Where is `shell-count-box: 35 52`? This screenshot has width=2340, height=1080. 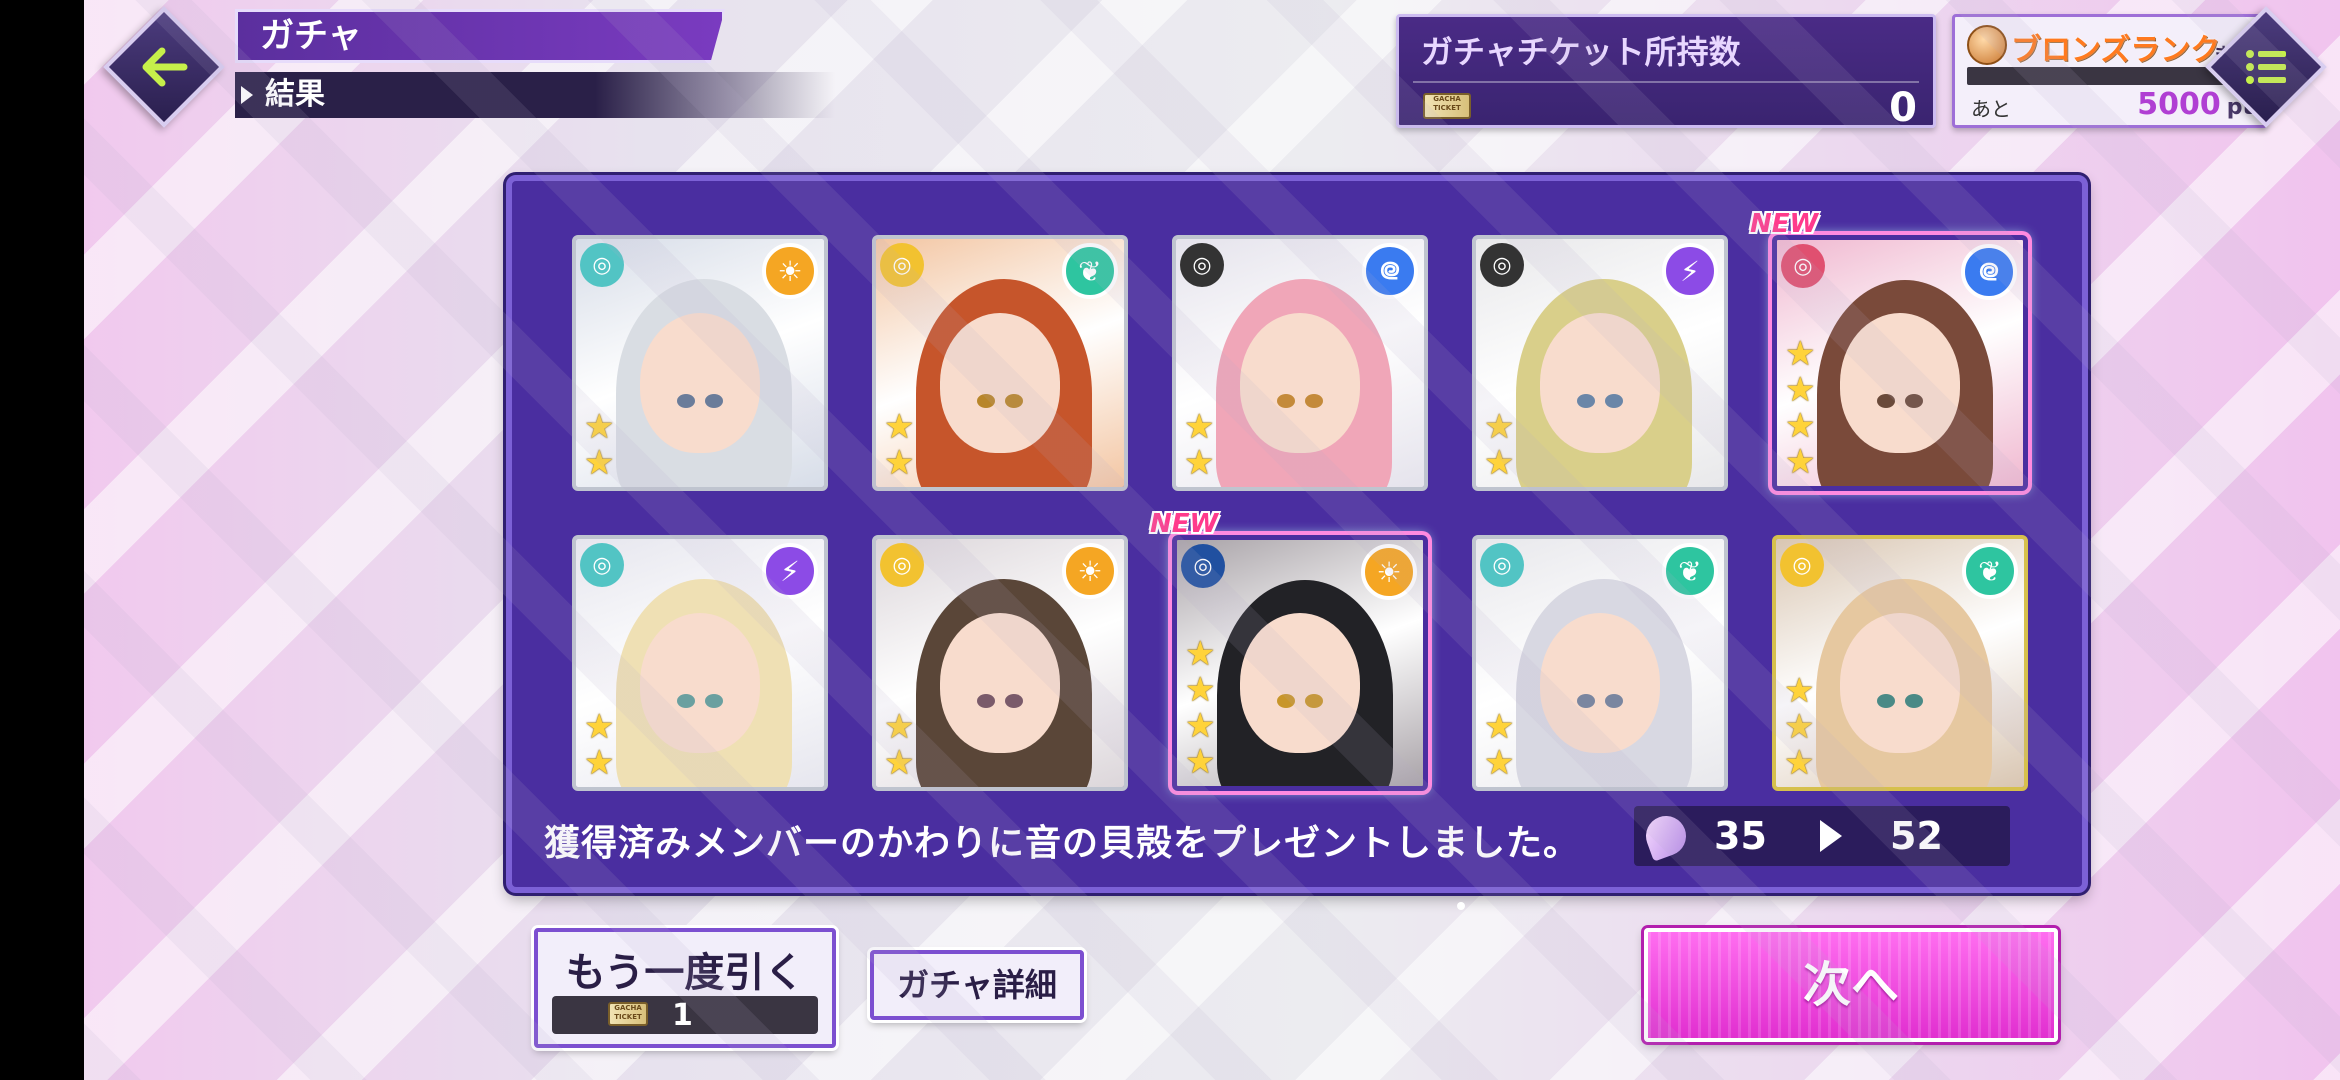
shell-count-box: 35 52 is located at coordinates (1822, 836).